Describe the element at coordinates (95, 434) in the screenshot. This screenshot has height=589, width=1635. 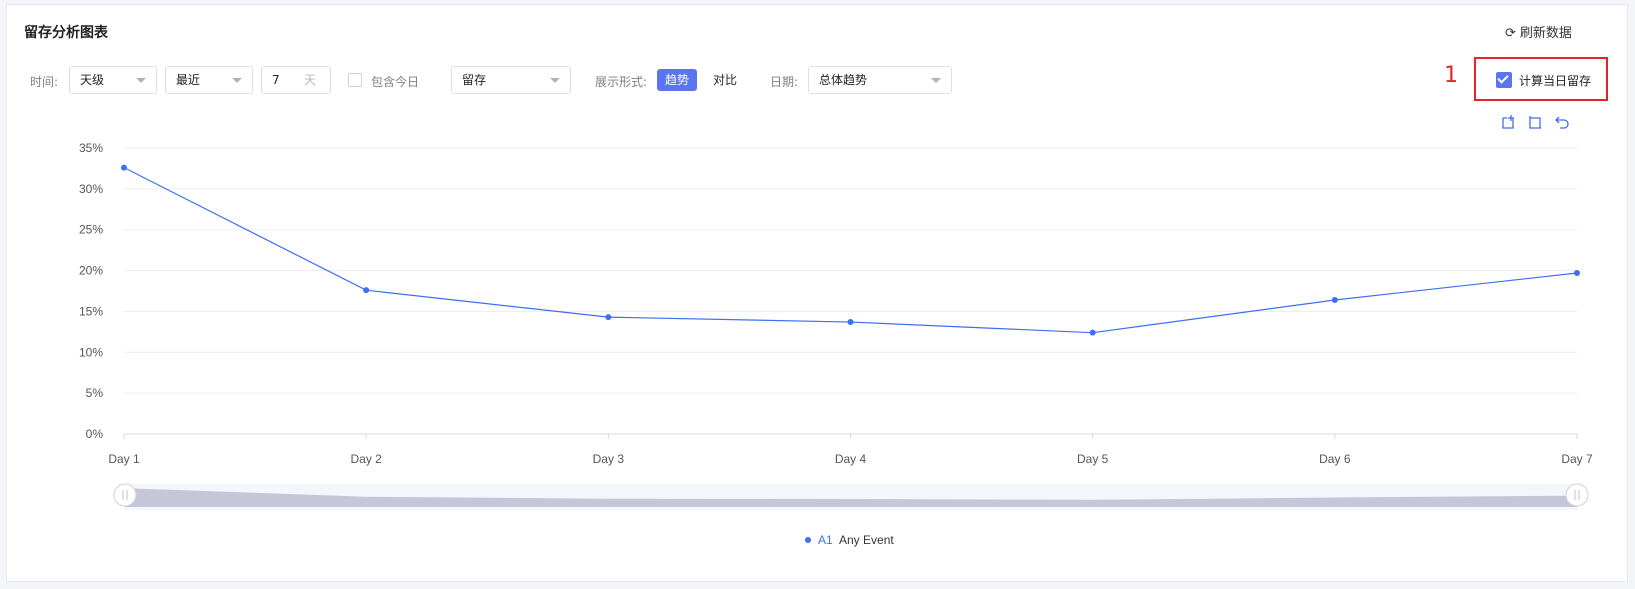
I see `y-tick-label: 0%` at that location.